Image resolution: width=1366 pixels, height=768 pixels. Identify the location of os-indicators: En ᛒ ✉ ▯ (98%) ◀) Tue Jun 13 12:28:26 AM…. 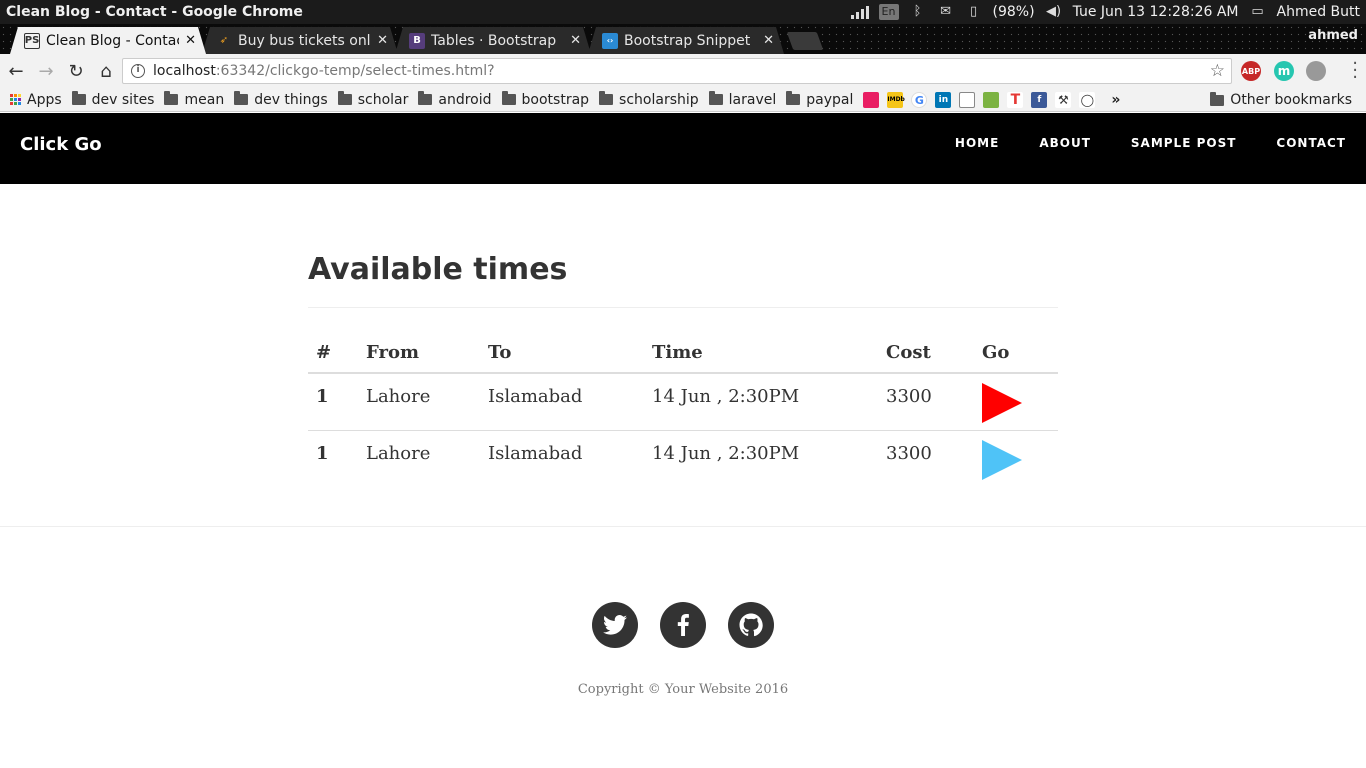
(1105, 12).